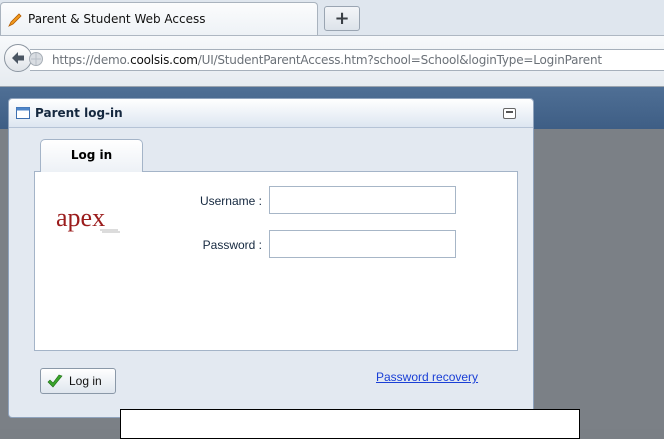 Image resolution: width=664 pixels, height=439 pixels. Describe the element at coordinates (79, 113) in the screenshot. I see `dialog-title: Parent log-in` at that location.